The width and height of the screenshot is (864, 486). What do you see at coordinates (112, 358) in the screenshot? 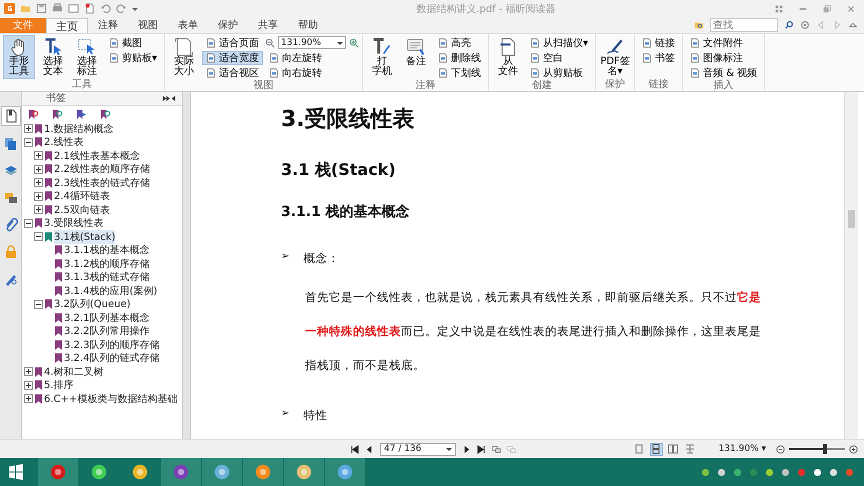
I see `bookmark-item: 3.2.4队列的链式存储` at bounding box center [112, 358].